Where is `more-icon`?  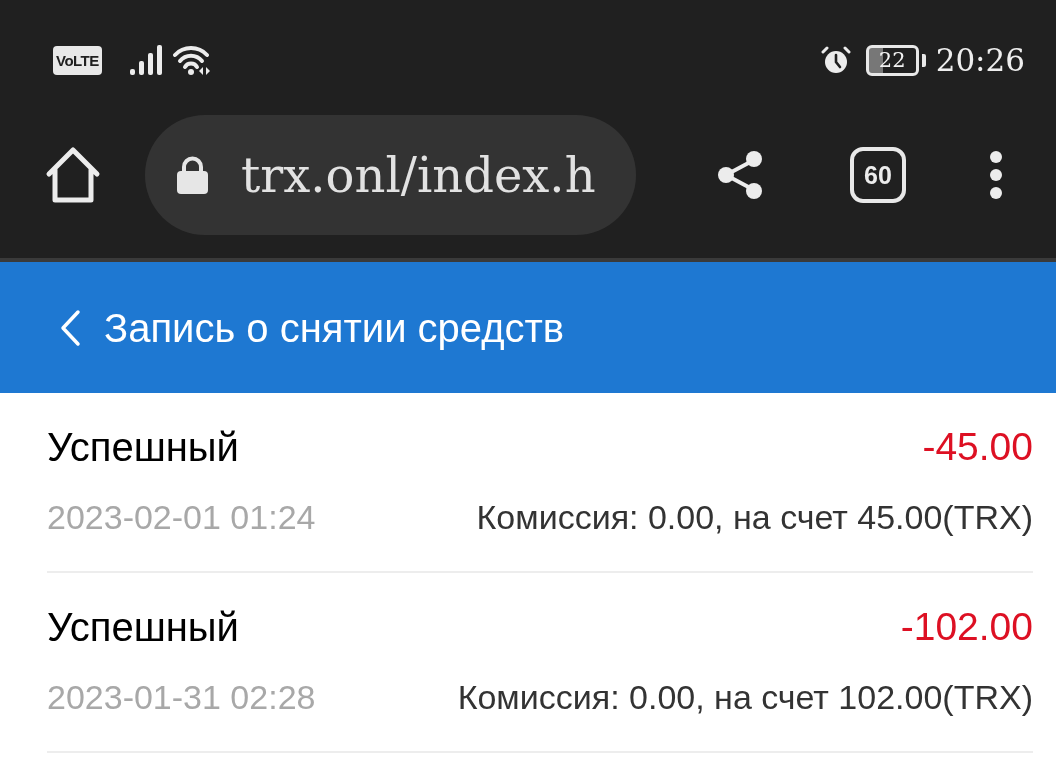
more-icon is located at coordinates (996, 175).